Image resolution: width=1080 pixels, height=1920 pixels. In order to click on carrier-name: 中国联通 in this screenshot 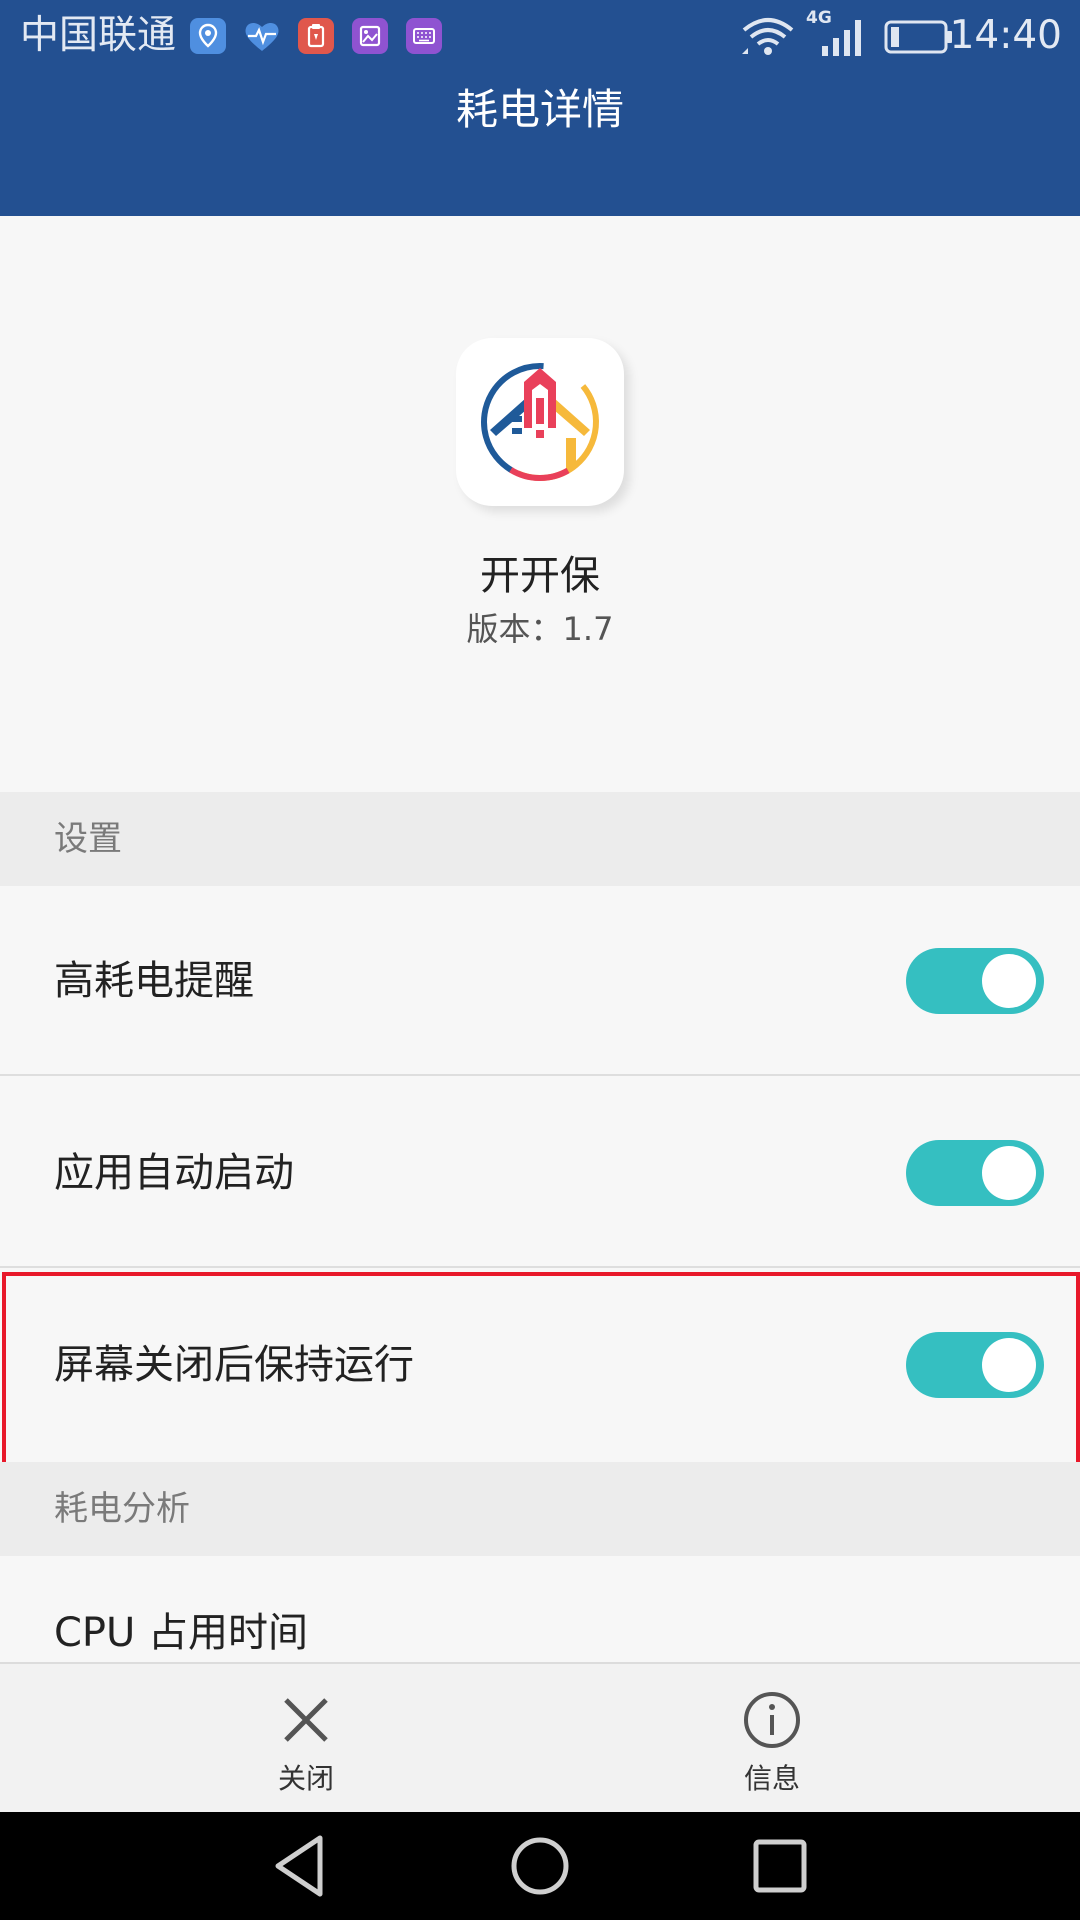, I will do `click(98, 35)`.